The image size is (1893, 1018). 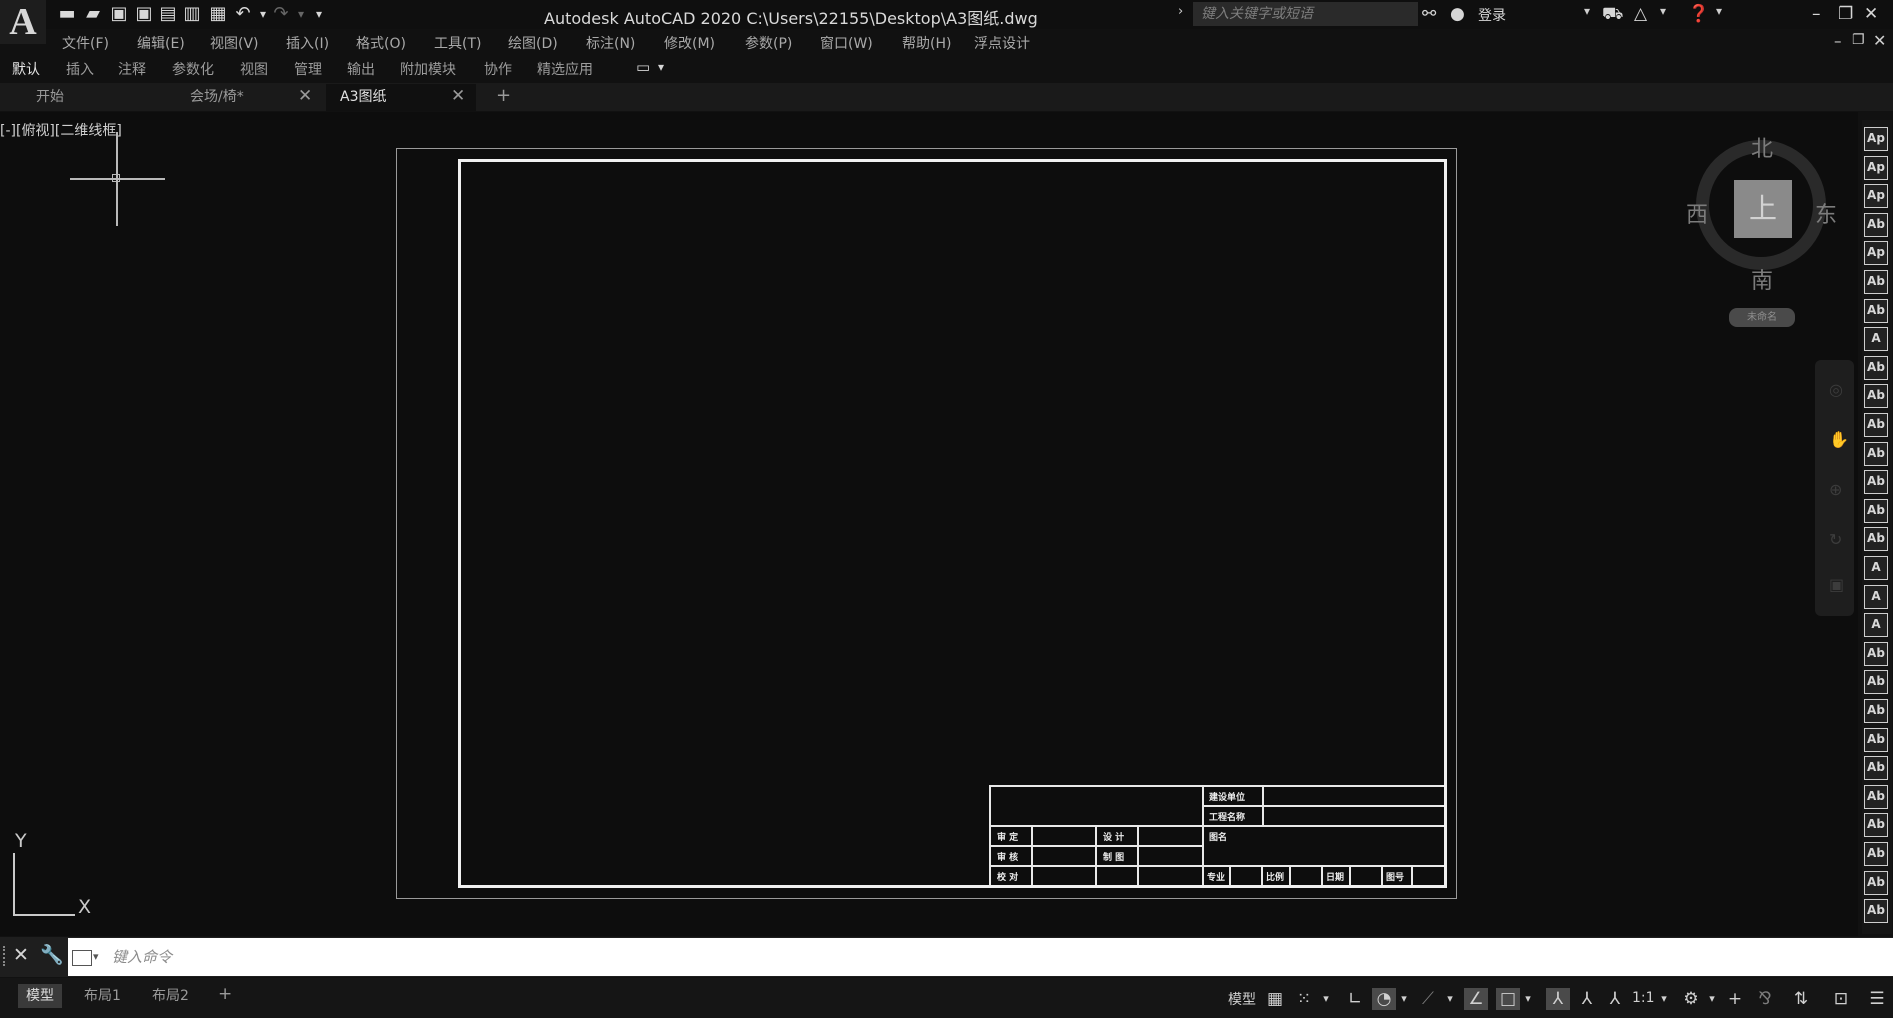 What do you see at coordinates (225, 994) in the screenshot?
I see `add-layout-plus-icon: +` at bounding box center [225, 994].